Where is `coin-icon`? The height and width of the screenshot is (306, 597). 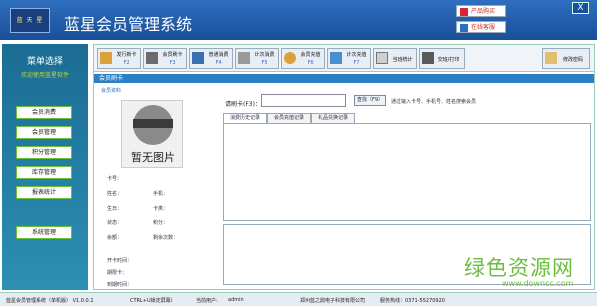
coin-icon is located at coordinates (290, 58).